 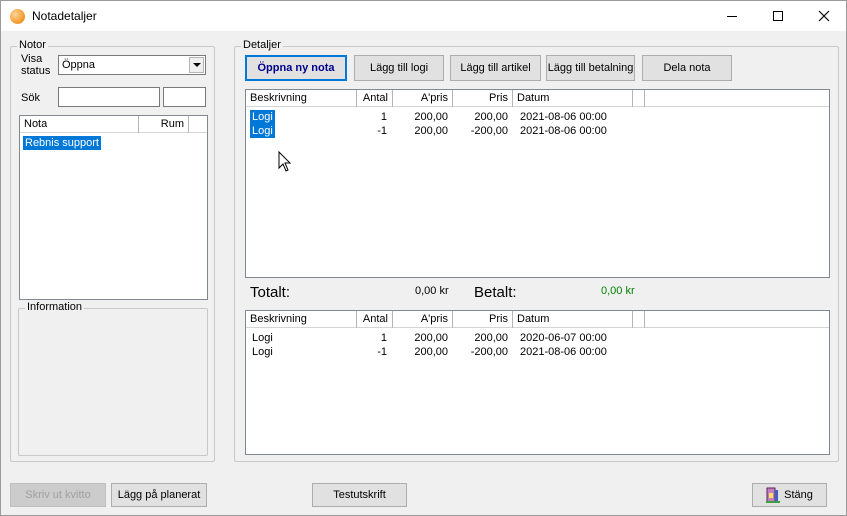 I want to click on chevron-down-icon, so click(x=196, y=65).